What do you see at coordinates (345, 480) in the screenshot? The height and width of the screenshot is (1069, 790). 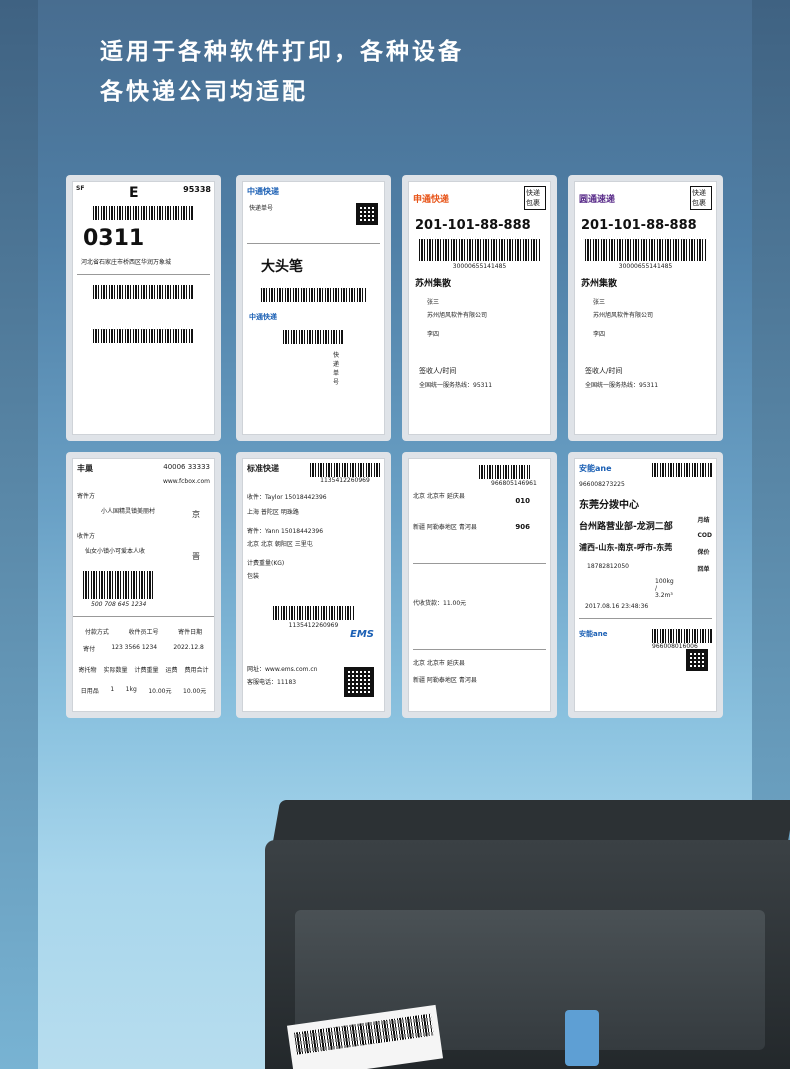 I see `ems-number: 1135412260969` at bounding box center [345, 480].